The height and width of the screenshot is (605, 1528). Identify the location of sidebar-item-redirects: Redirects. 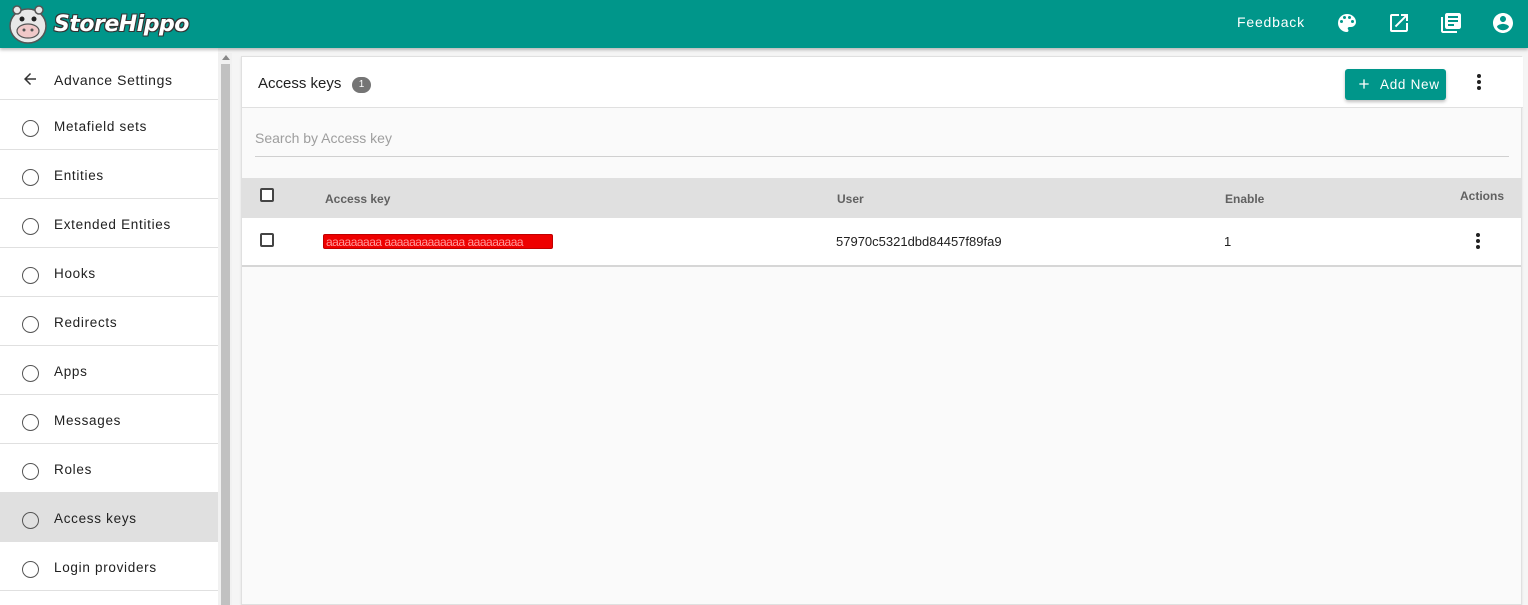
(109, 321).